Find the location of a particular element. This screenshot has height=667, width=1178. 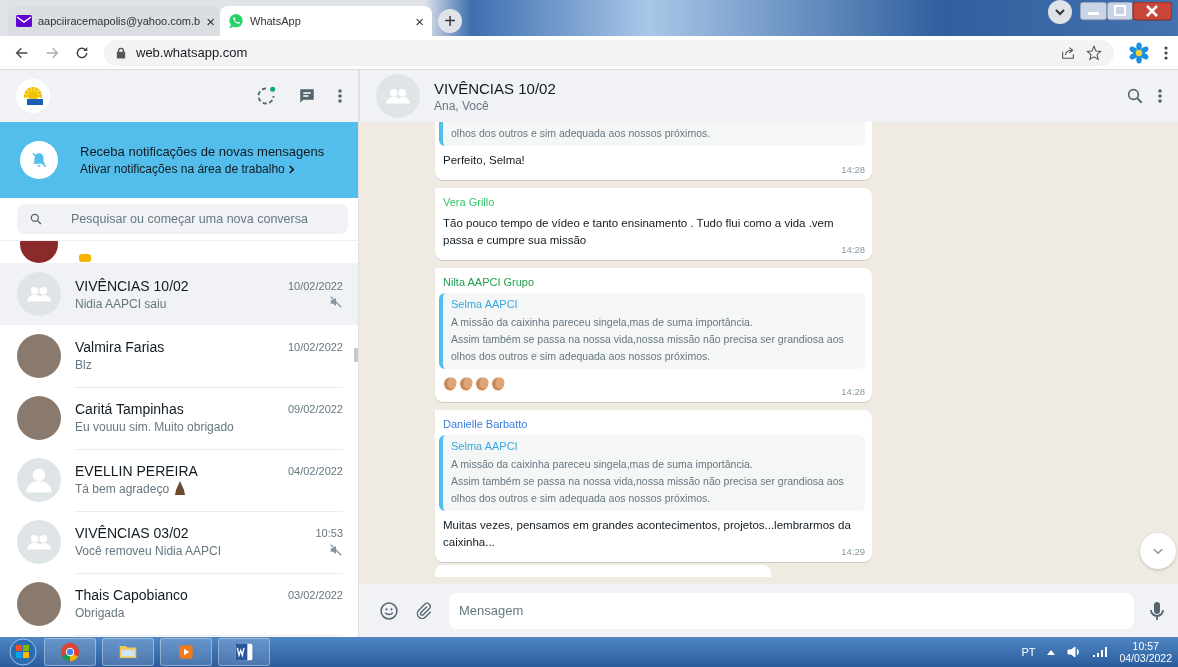

clock-date: 04/03/2022 is located at coordinates (1145, 658).